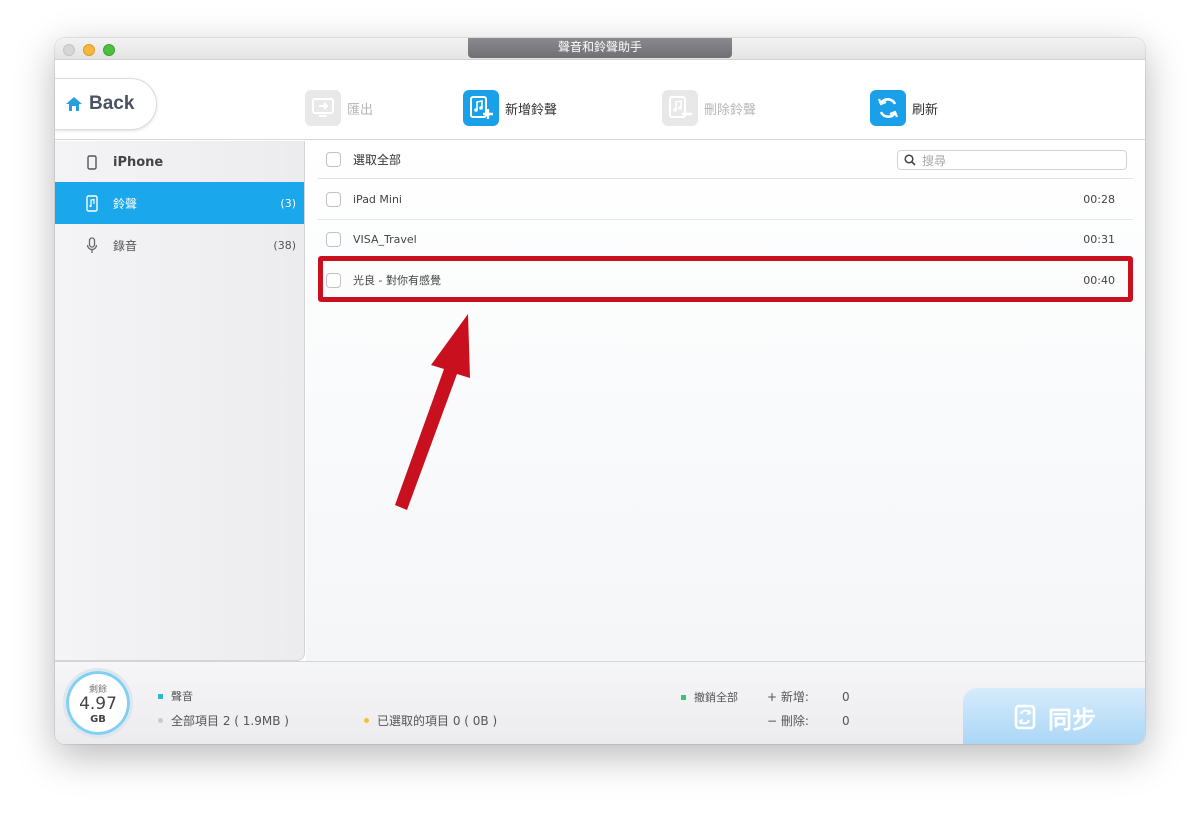  What do you see at coordinates (69, 50) in the screenshot?
I see `close-window-button` at bounding box center [69, 50].